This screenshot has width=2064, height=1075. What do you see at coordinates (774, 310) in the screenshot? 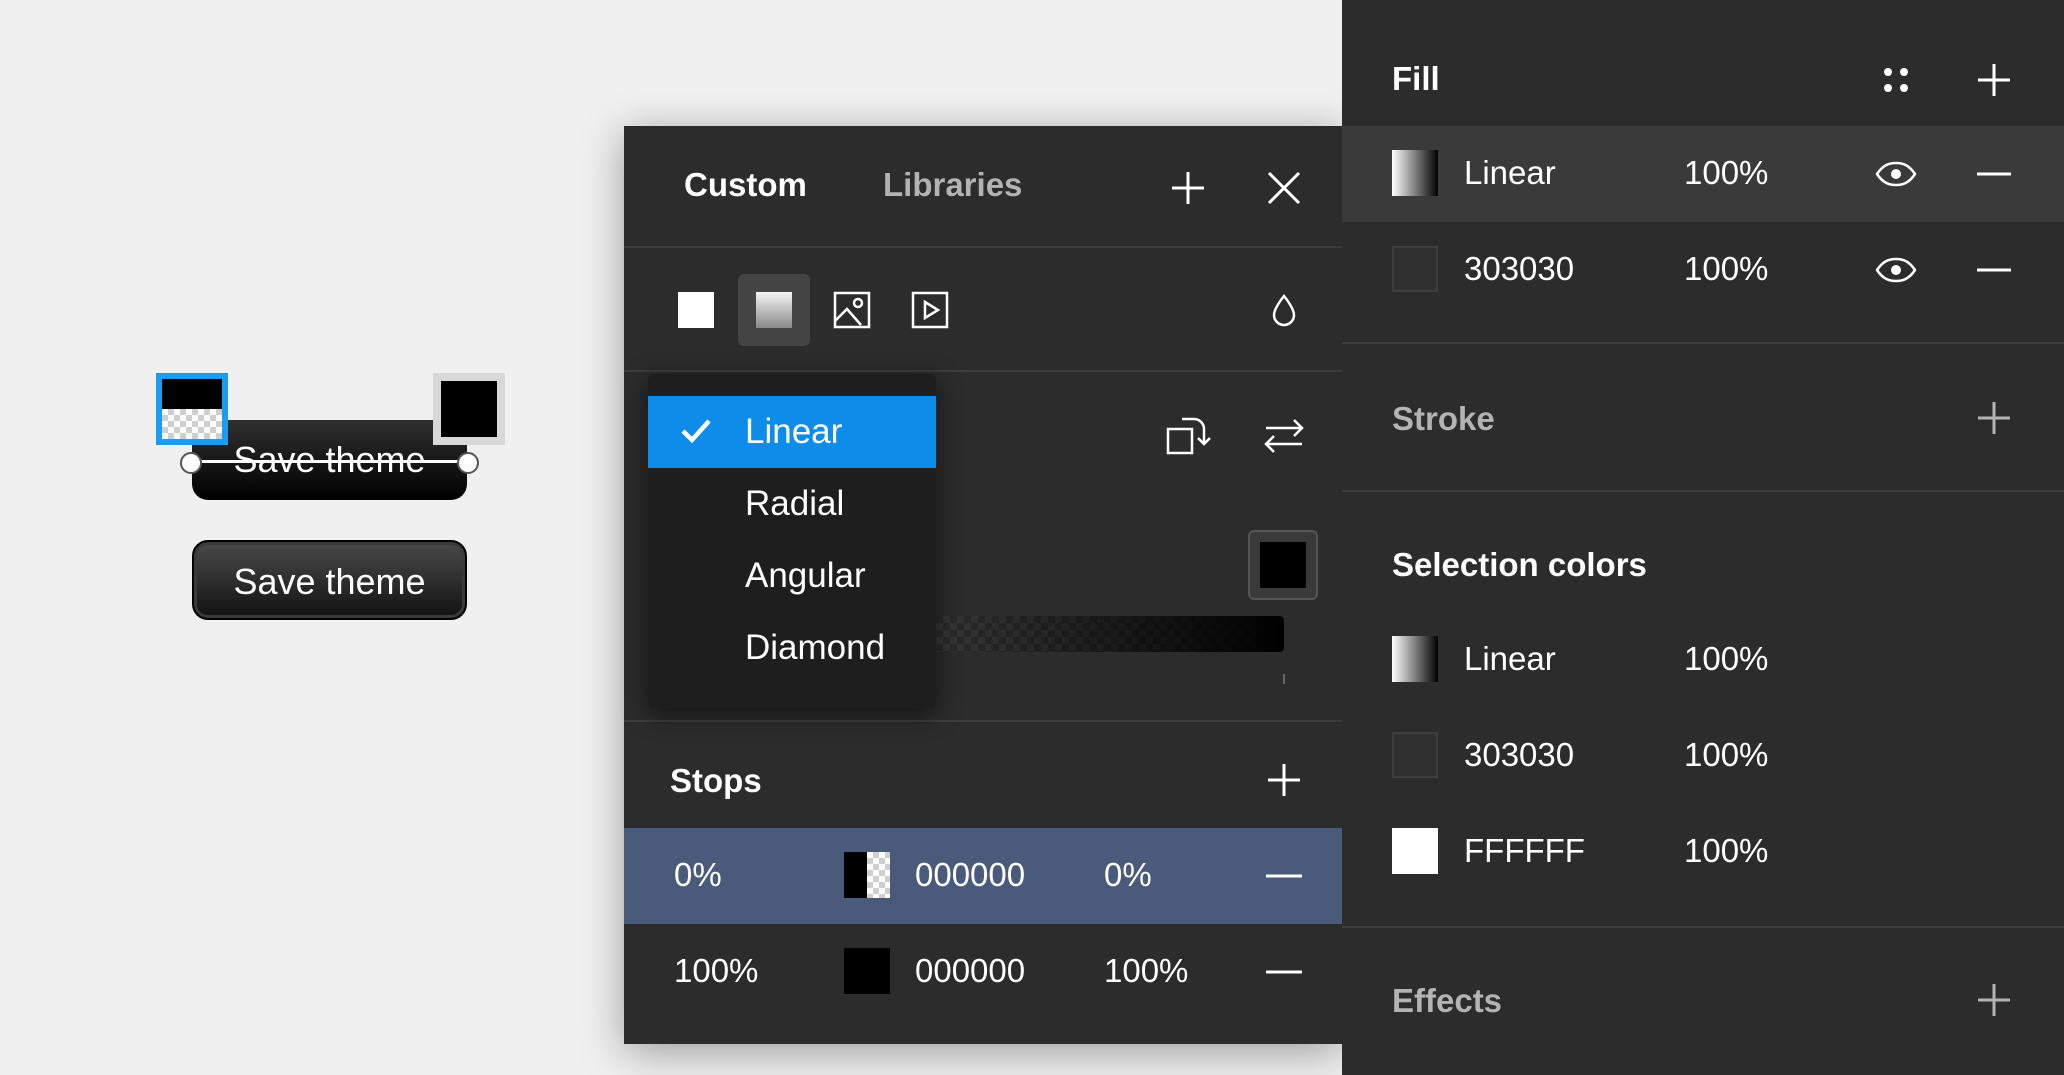
I see `fill-type-gradient-icon` at bounding box center [774, 310].